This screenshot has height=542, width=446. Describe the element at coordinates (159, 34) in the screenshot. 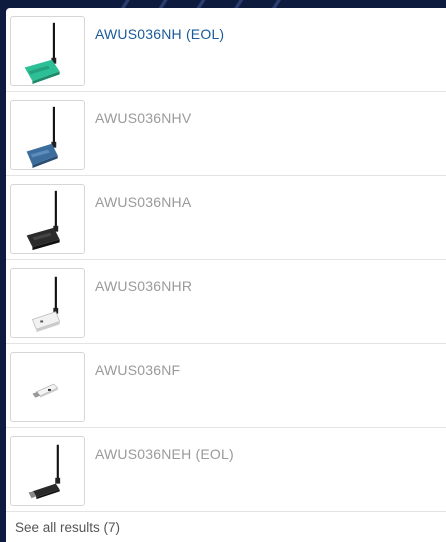

I see `result-label: AWUS036NH (EOL)` at that location.